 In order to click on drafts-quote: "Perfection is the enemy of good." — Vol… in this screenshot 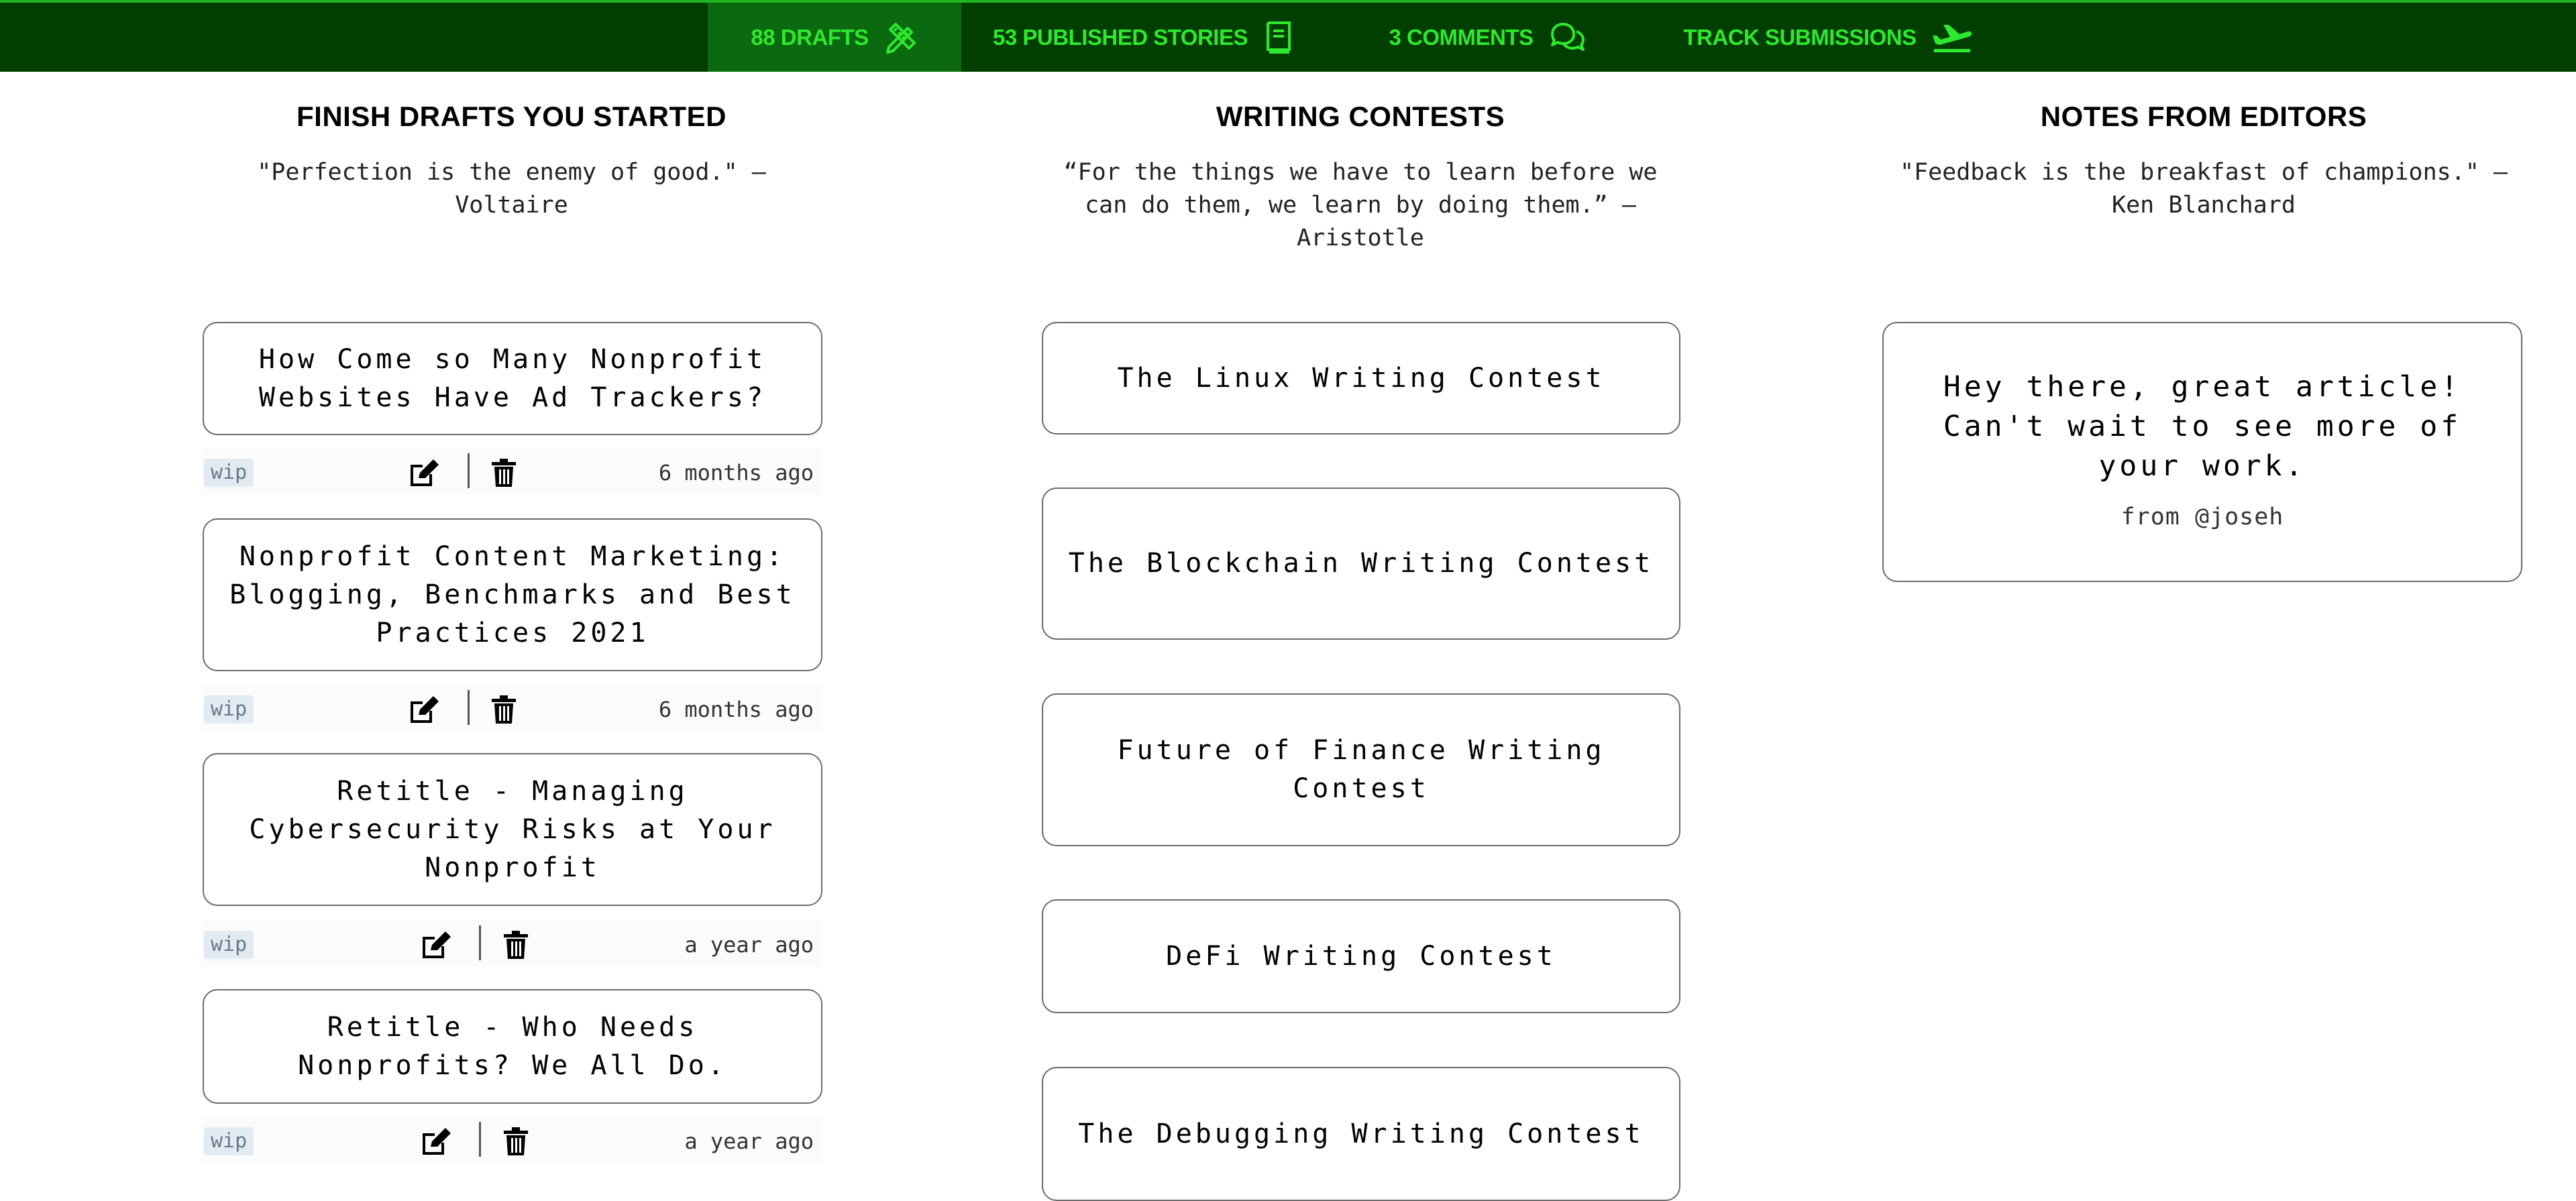, I will do `click(511, 189)`.